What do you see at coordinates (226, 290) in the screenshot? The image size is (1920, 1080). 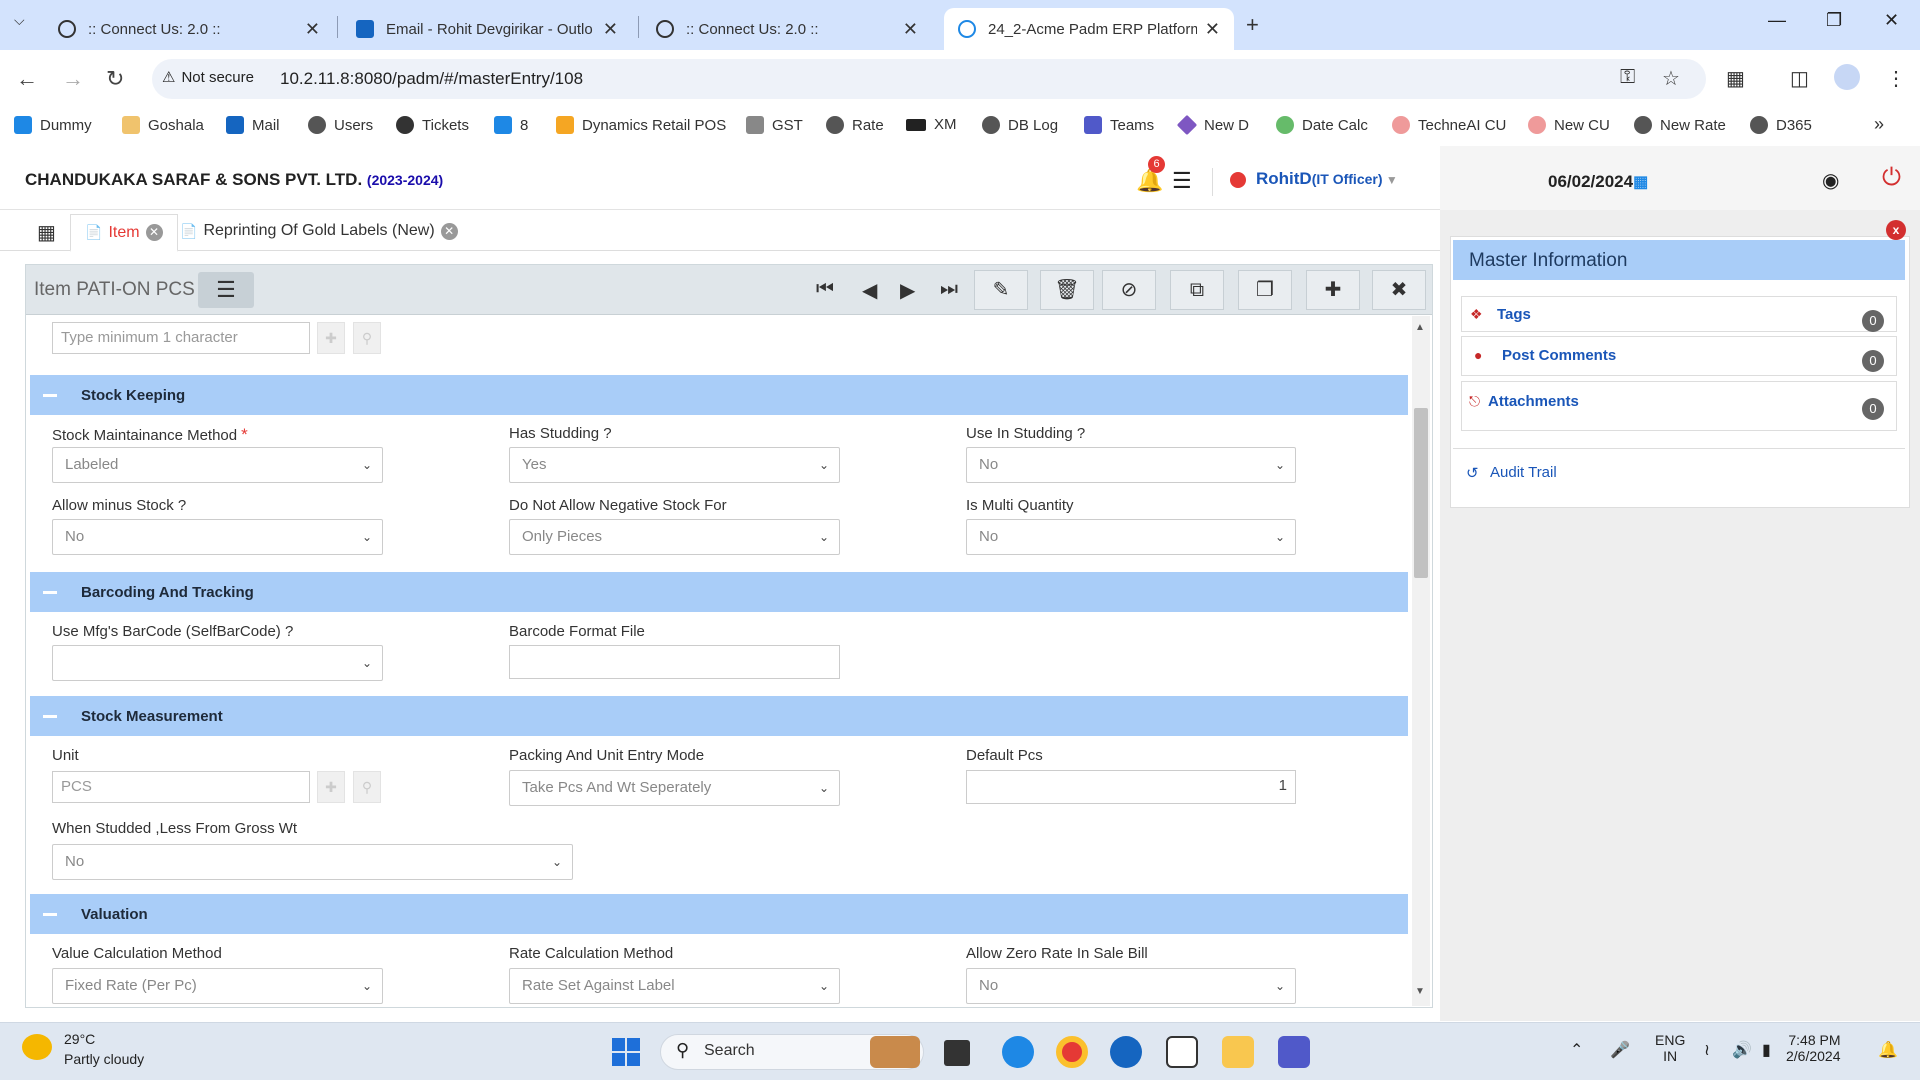 I see `list-view-button: ☰` at bounding box center [226, 290].